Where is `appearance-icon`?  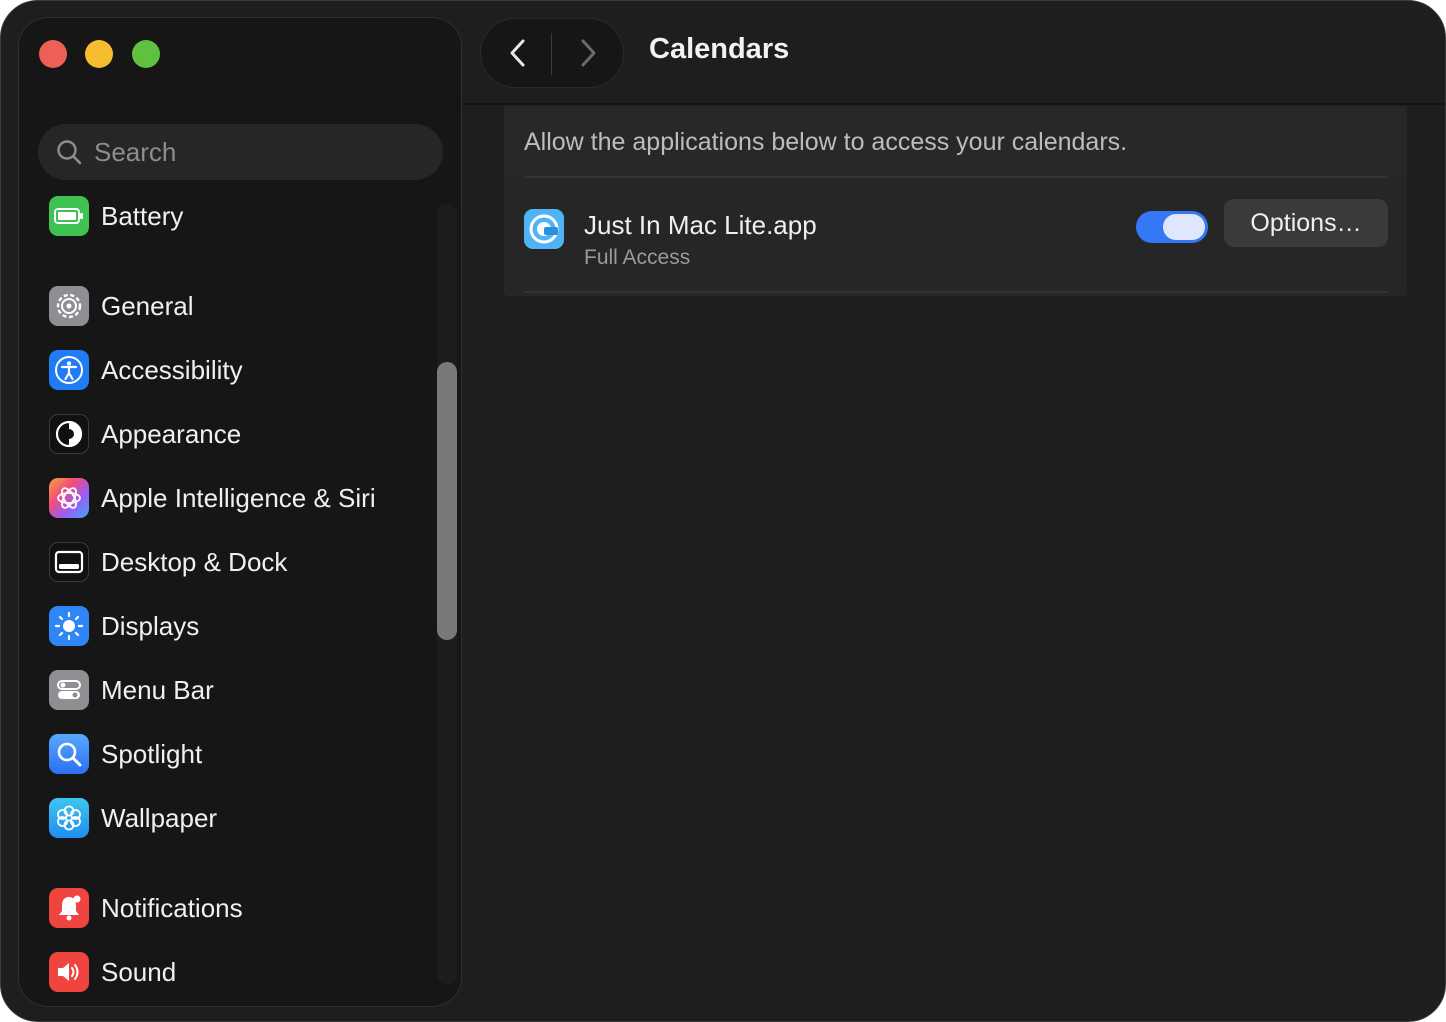 appearance-icon is located at coordinates (69, 434).